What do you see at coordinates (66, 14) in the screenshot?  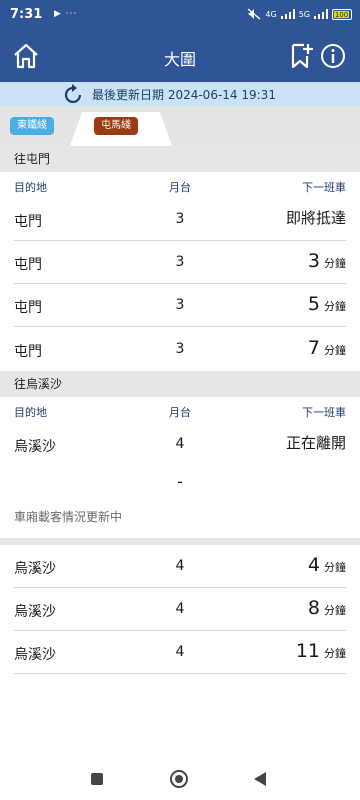 I see `notification-icons: ▶ ···` at bounding box center [66, 14].